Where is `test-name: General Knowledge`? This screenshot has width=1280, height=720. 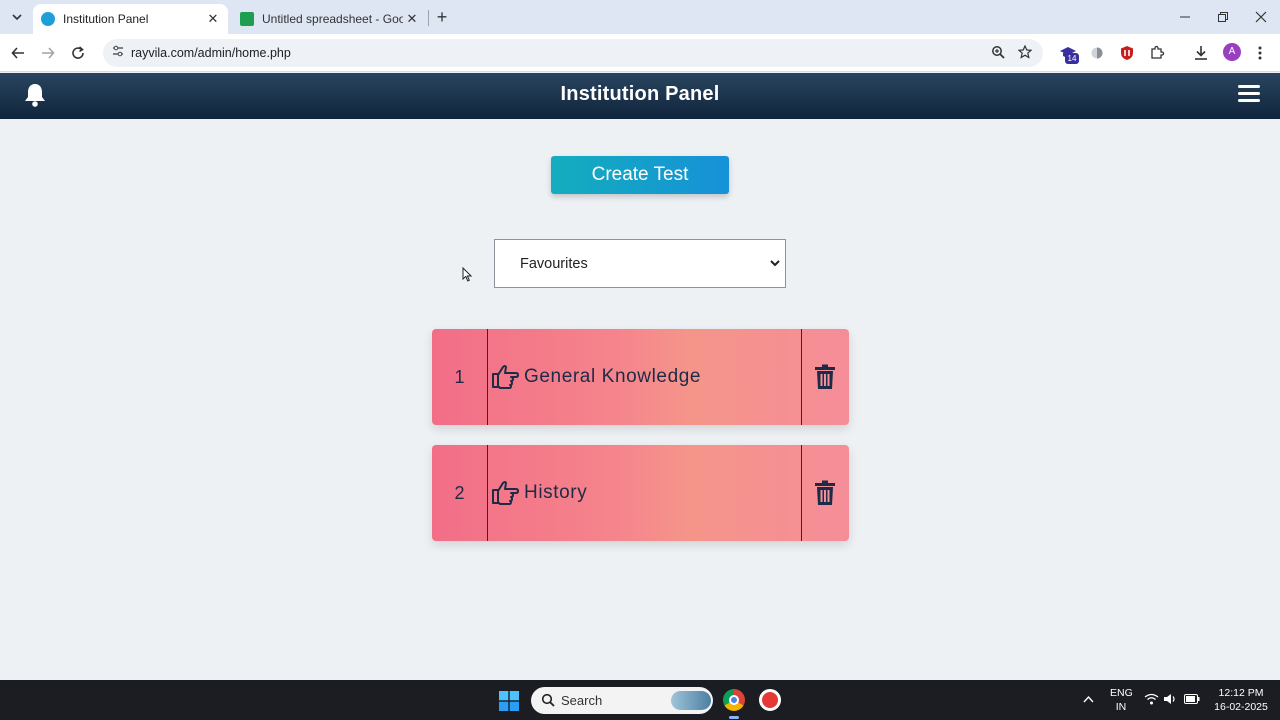 test-name: General Knowledge is located at coordinates (613, 376).